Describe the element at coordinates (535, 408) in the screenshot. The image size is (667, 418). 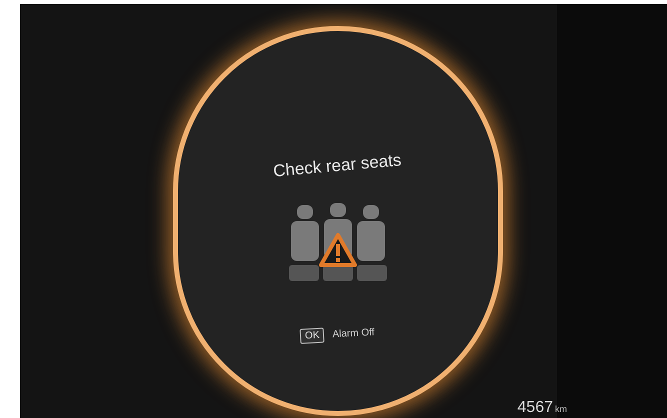
I see `odometer-value: 4567` at that location.